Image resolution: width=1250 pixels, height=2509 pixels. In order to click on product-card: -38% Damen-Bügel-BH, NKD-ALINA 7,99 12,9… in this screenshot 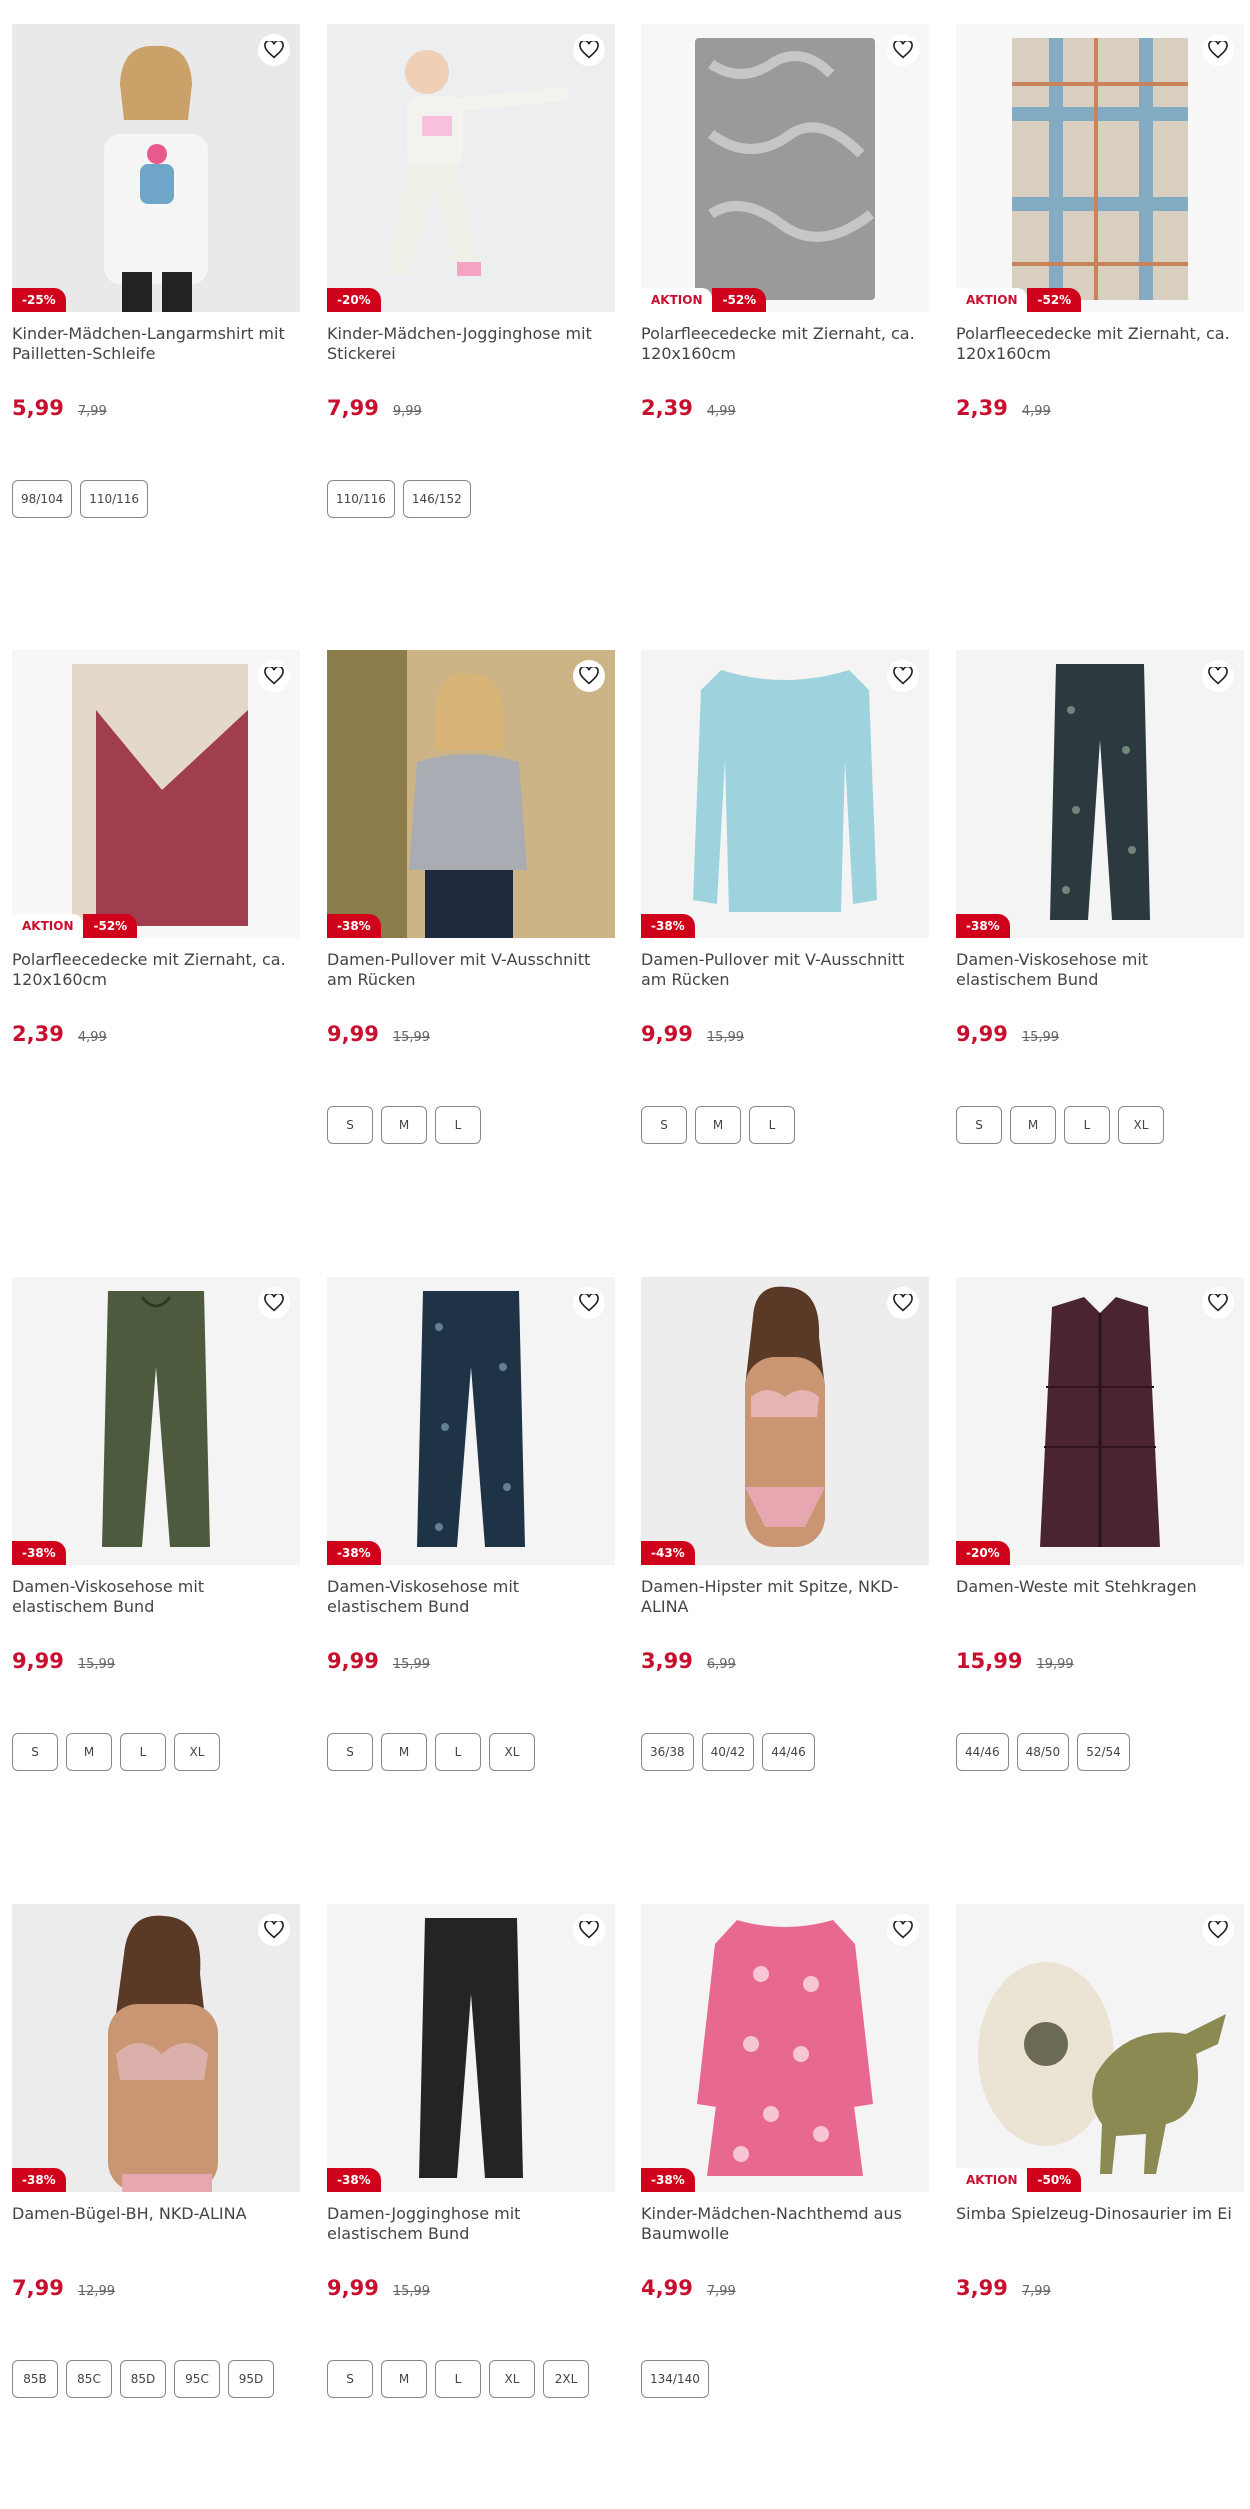, I will do `click(156, 2151)`.